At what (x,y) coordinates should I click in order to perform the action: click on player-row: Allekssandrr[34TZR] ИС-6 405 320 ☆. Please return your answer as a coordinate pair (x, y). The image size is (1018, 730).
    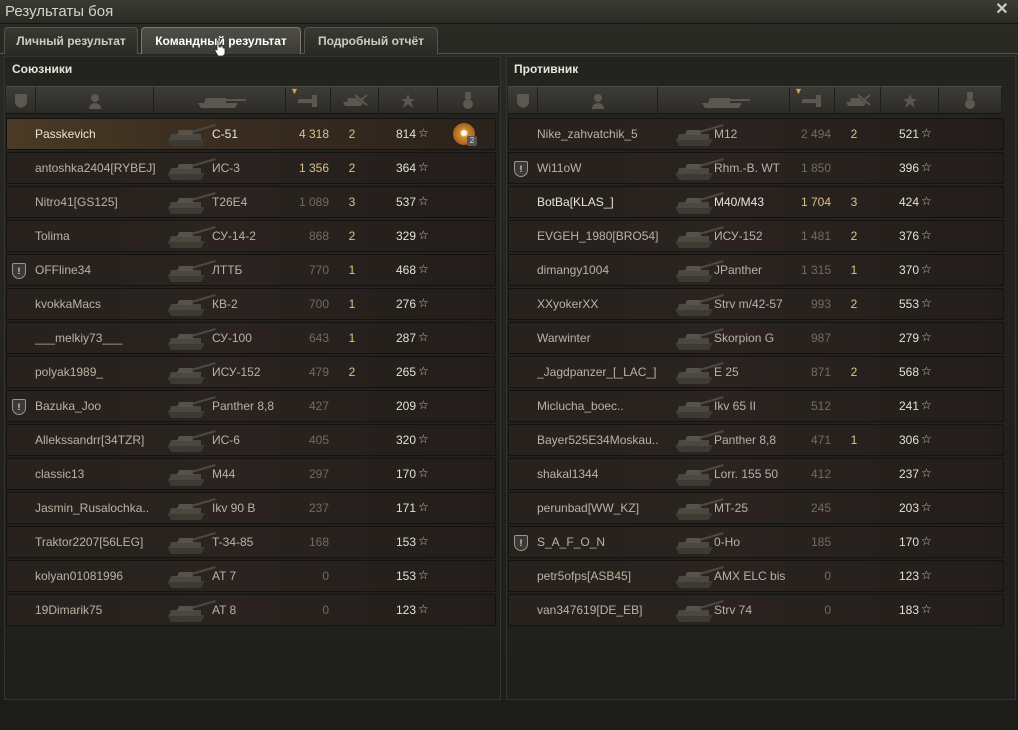
    Looking at the image, I should click on (251, 440).